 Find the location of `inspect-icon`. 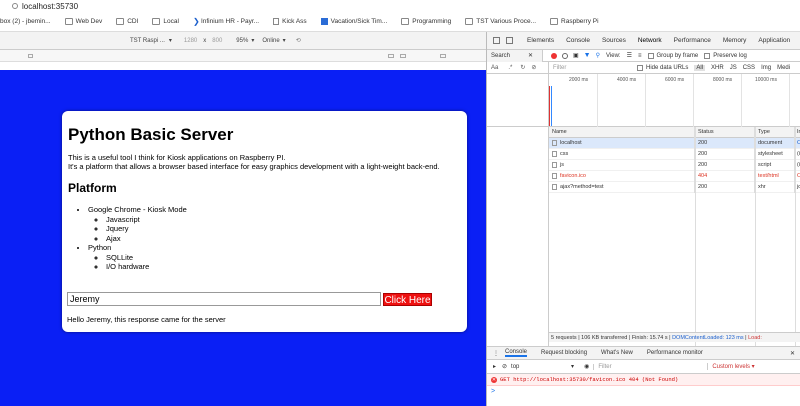

inspect-icon is located at coordinates (496, 40).